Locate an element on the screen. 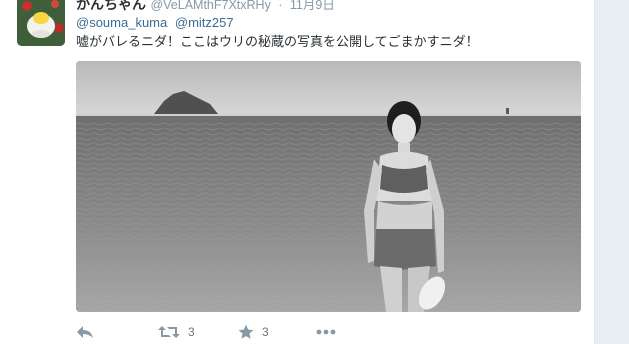  author-handle: @VeLAMthF7XtxRHy is located at coordinates (210, 6).